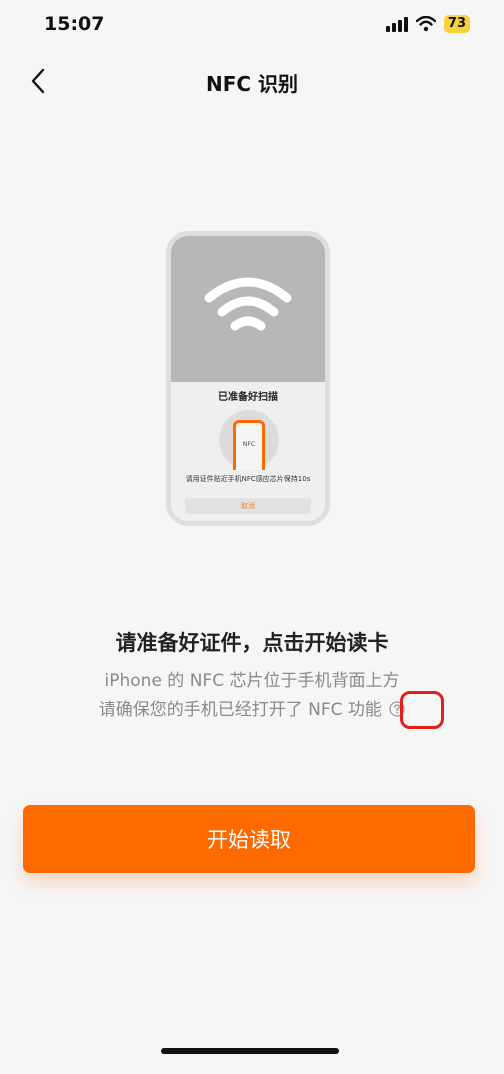  I want to click on scan-circle: NFC, so click(249, 440).